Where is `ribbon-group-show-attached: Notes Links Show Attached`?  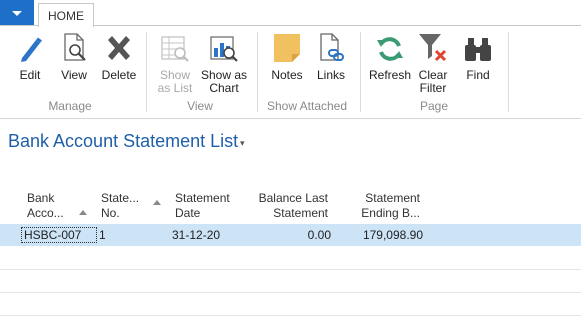
ribbon-group-show-attached: Notes Links Show Attached is located at coordinates (307, 72).